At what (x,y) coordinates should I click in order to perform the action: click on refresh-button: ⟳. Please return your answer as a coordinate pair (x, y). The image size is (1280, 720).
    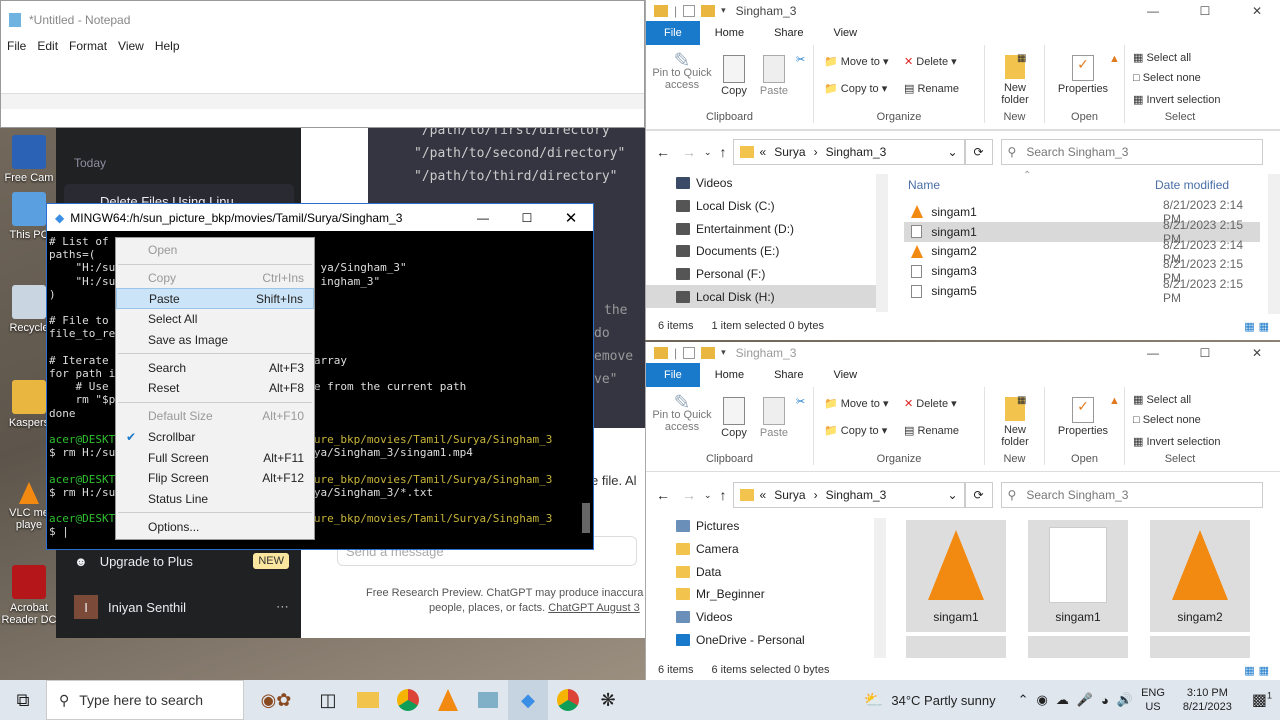
    Looking at the image, I should click on (978, 152).